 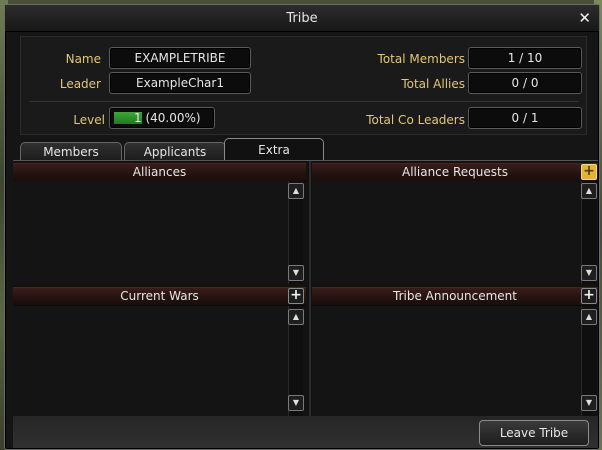 I want to click on alliance-requests-header: Alliance Requests, so click(x=455, y=172).